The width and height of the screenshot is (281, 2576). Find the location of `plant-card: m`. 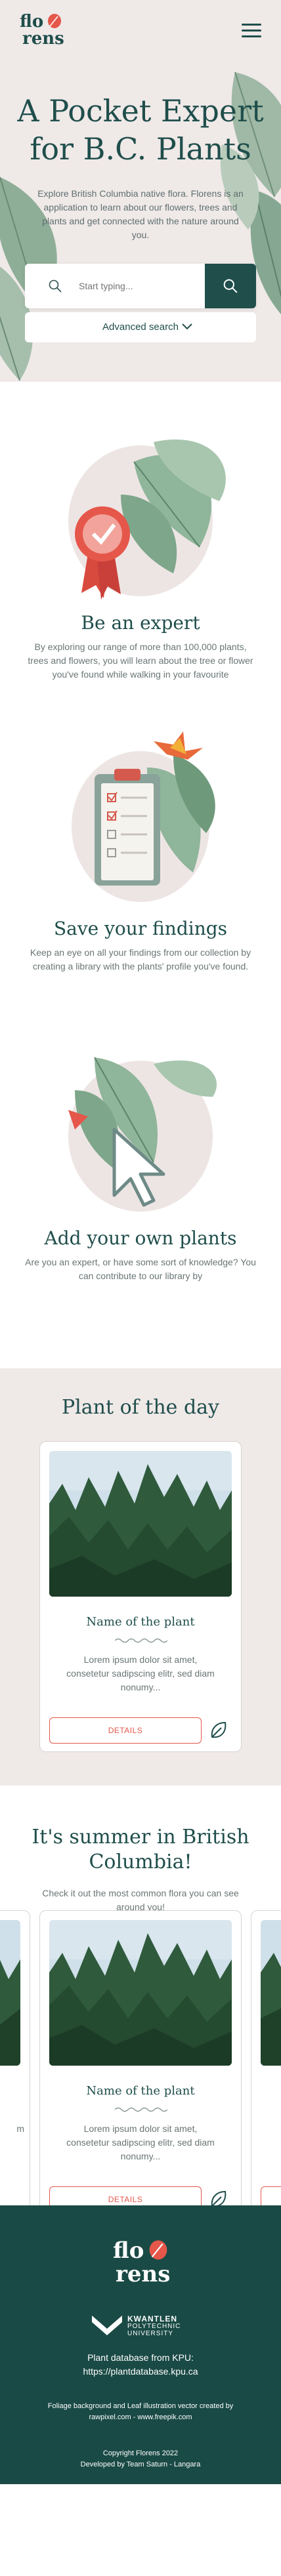

plant-card: m is located at coordinates (15, 2057).